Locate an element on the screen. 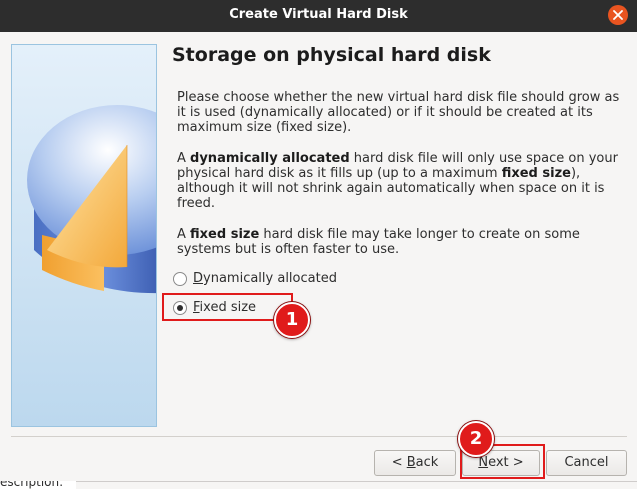  window-title: Create Virtual Hard Disk is located at coordinates (318, 14).